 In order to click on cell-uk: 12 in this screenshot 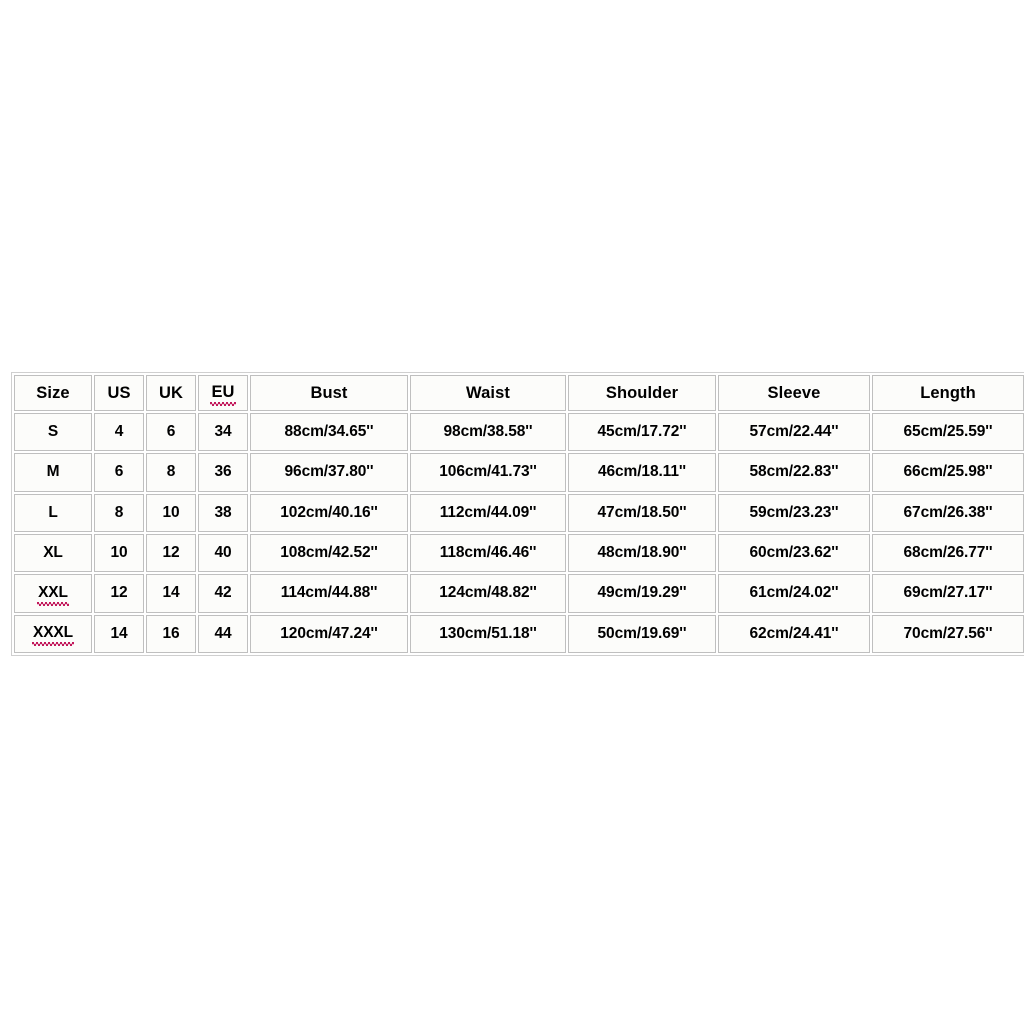, I will do `click(171, 553)`.